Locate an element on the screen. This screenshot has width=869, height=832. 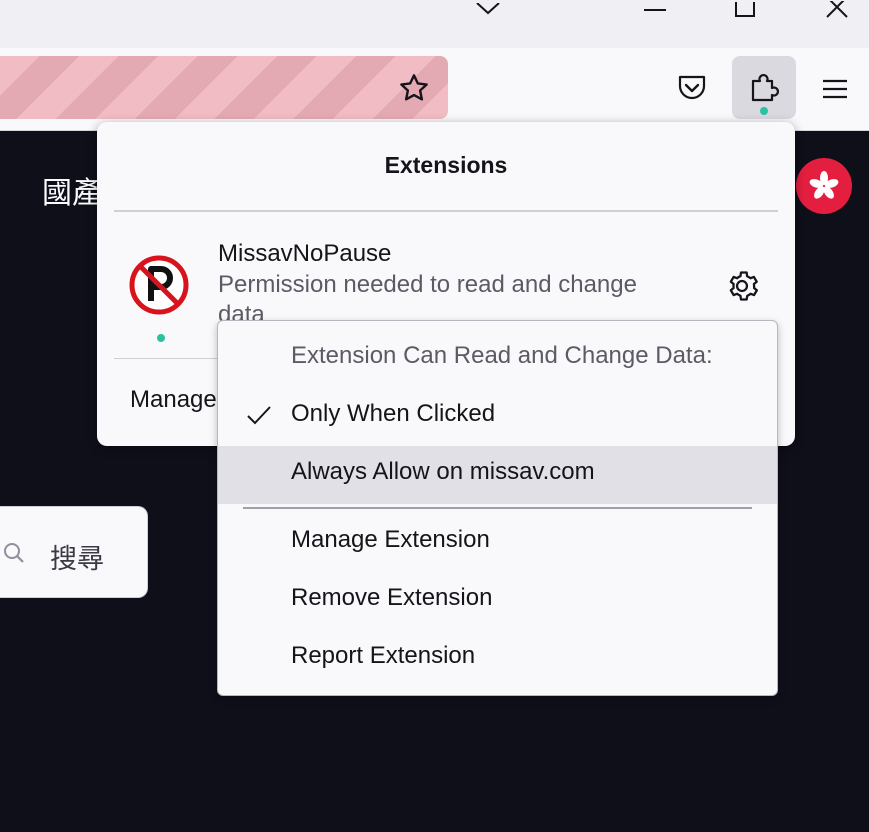
extension-indicator-dot is located at coordinates (764, 111).